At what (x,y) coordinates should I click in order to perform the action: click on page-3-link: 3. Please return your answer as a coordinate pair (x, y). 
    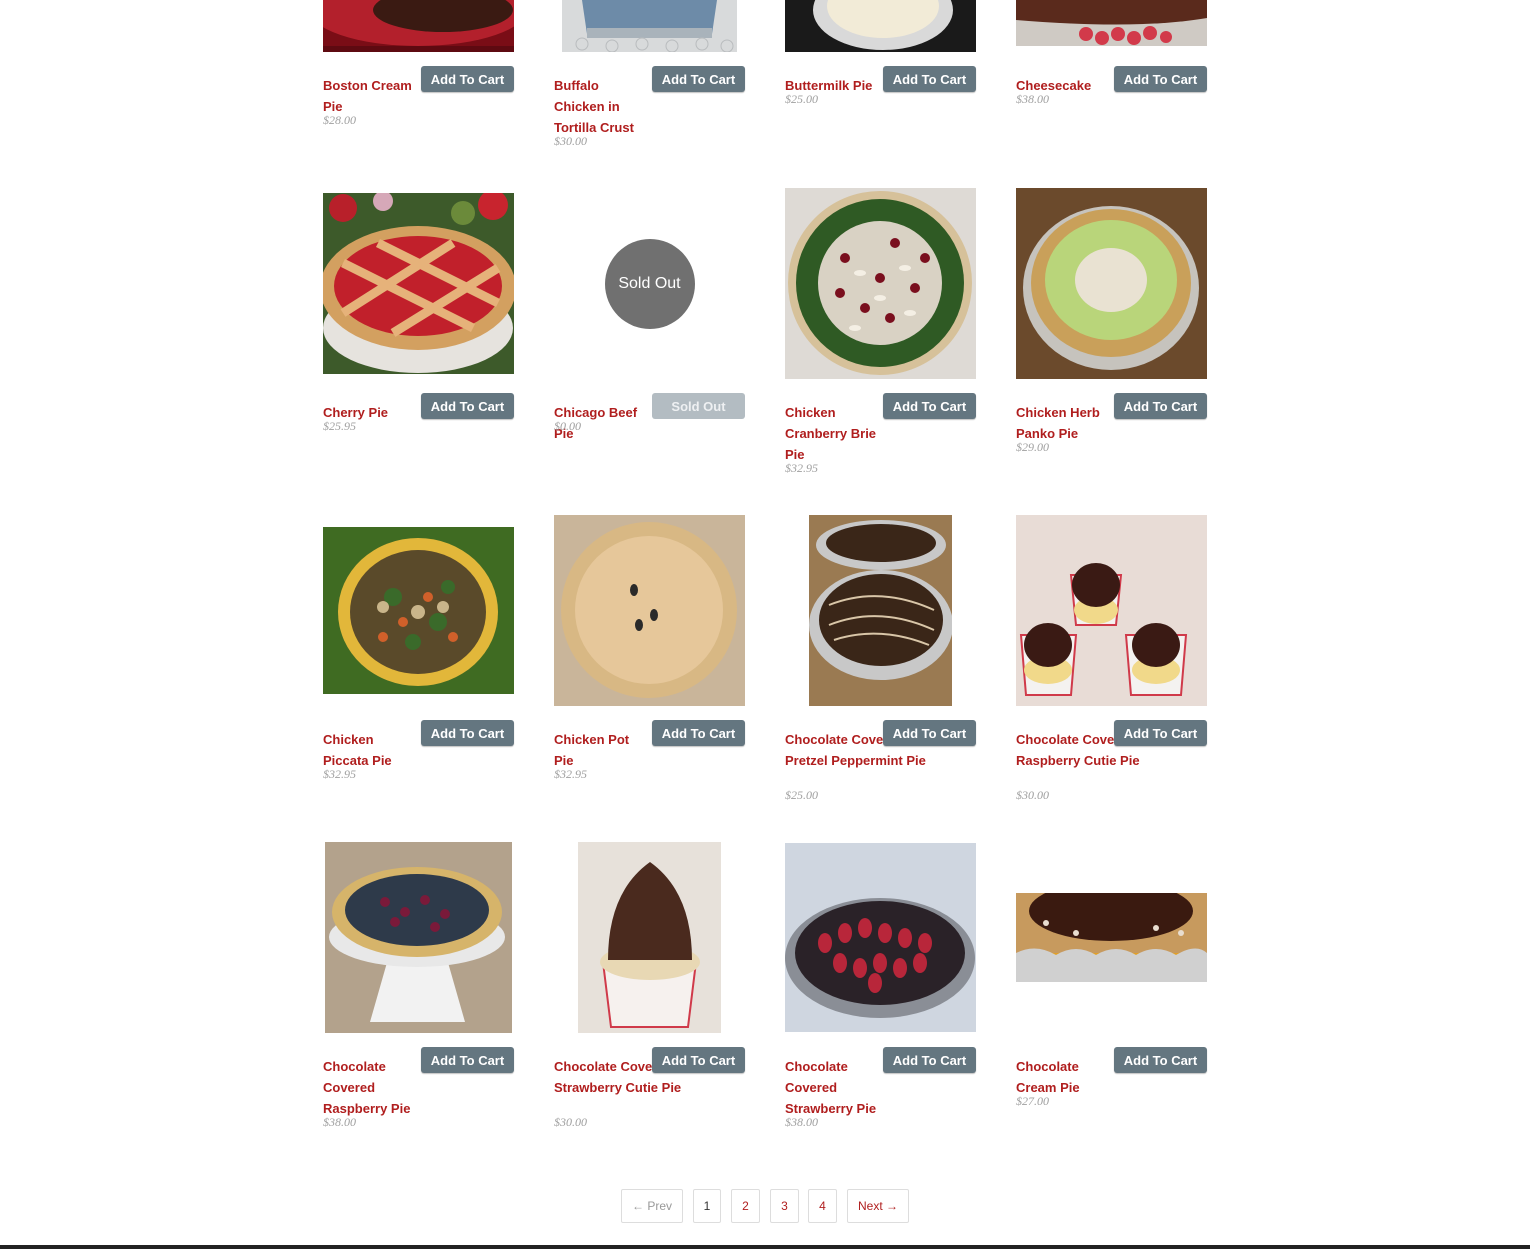
    Looking at the image, I should click on (784, 1206).